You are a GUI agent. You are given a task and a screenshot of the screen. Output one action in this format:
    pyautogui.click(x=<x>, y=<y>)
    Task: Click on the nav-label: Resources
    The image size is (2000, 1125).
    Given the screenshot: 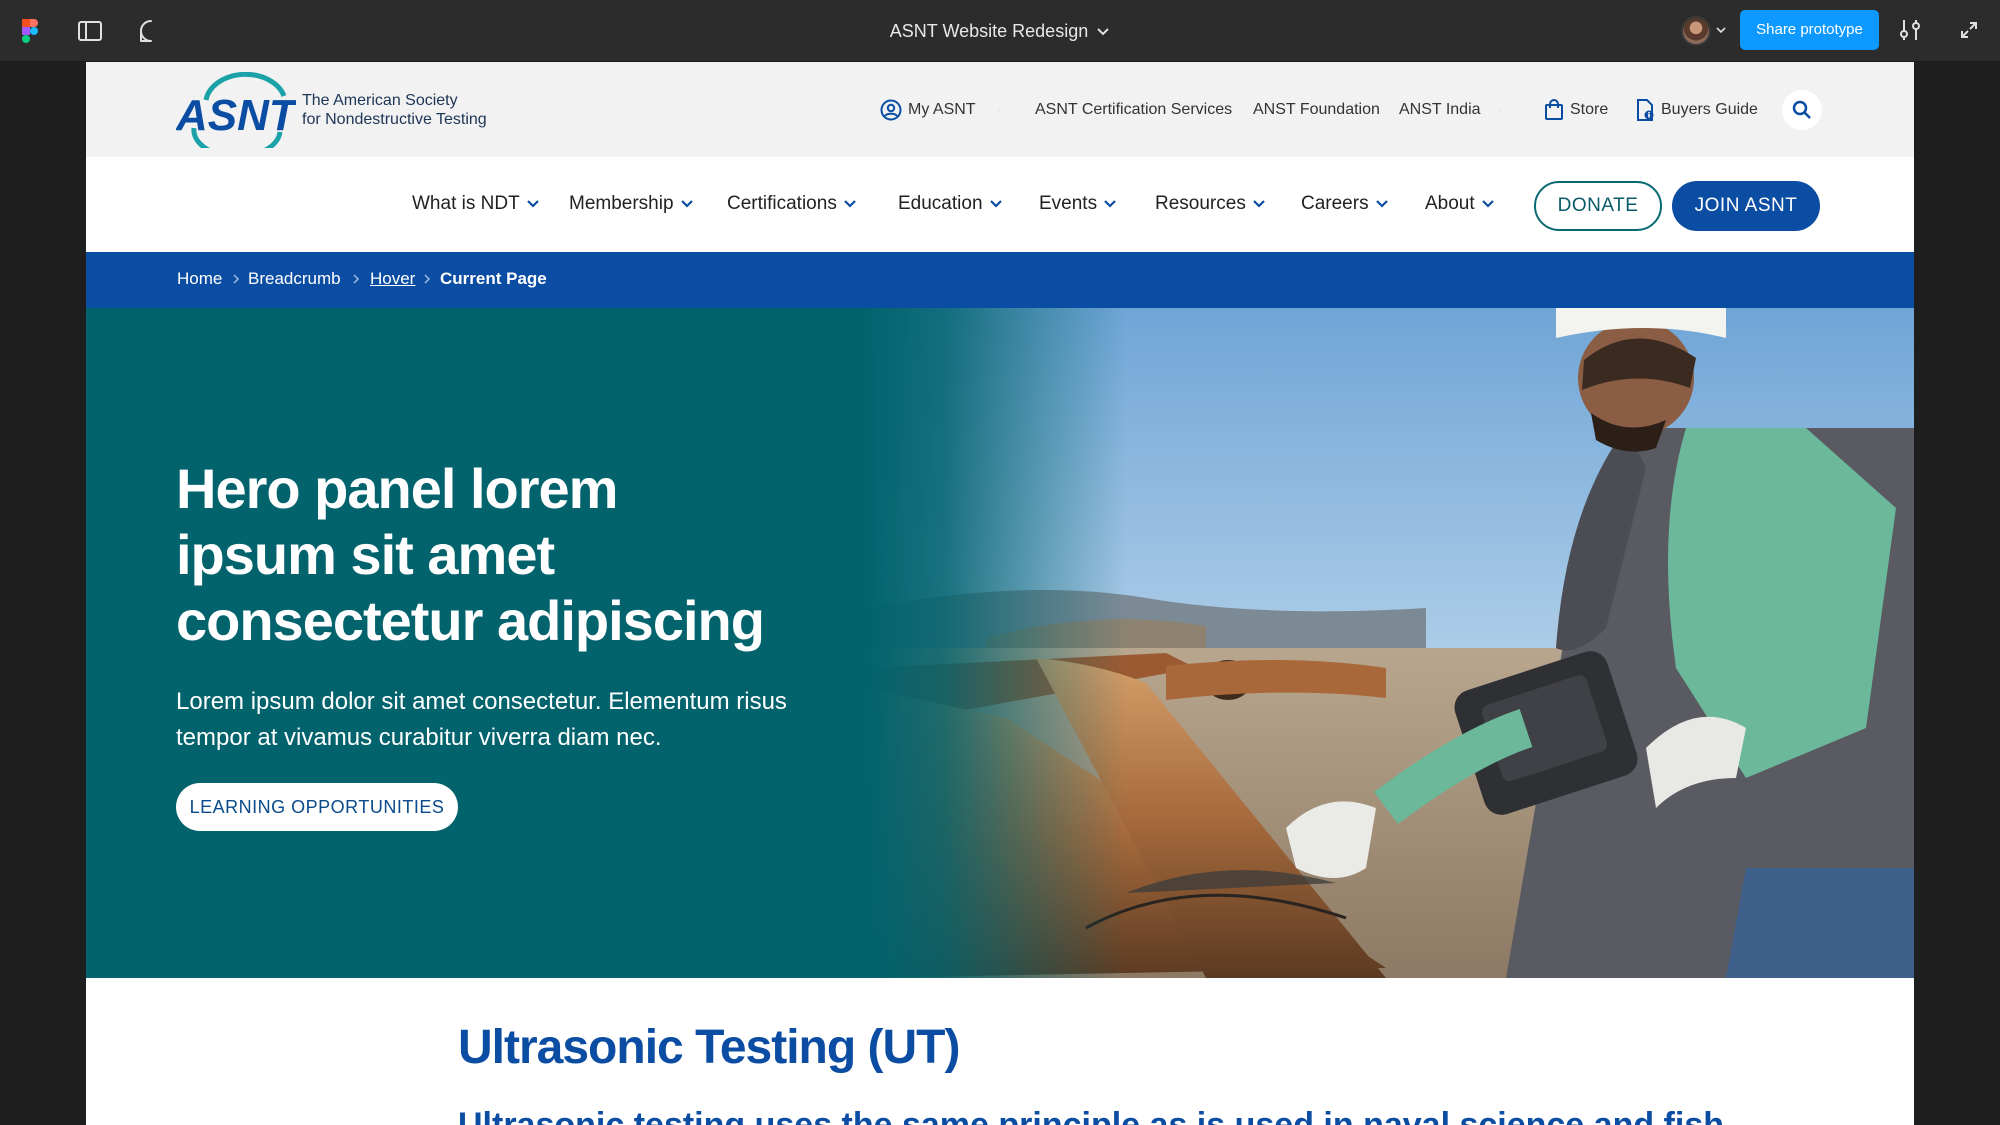 What is the action you would take?
    pyautogui.click(x=1200, y=203)
    